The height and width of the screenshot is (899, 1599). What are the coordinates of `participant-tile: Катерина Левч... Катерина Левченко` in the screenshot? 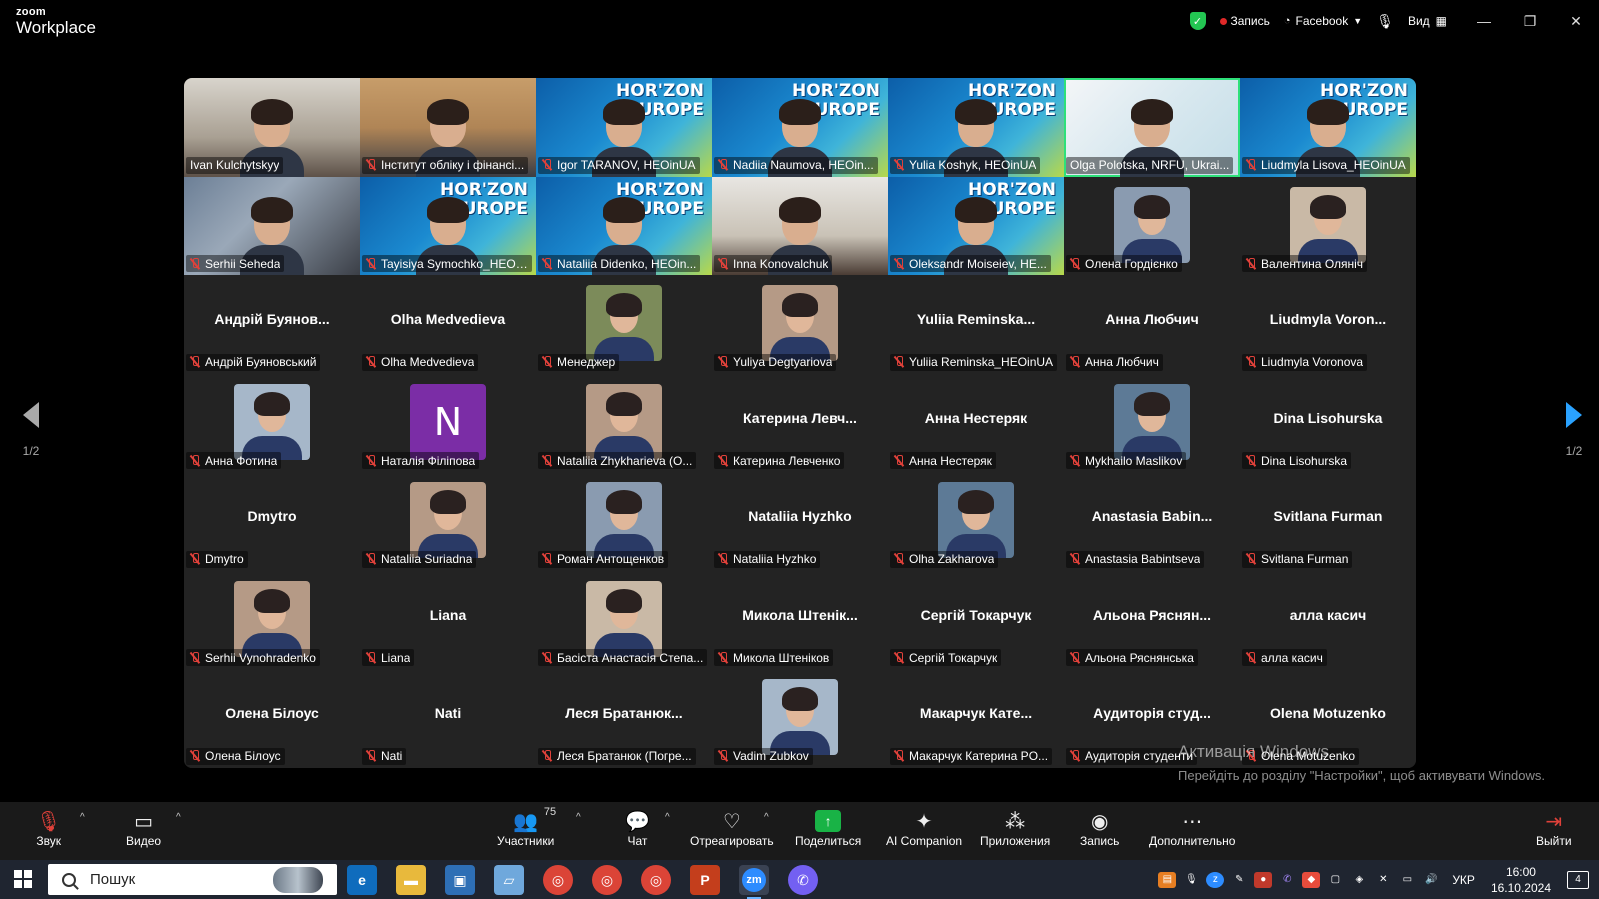 It's located at (800, 422).